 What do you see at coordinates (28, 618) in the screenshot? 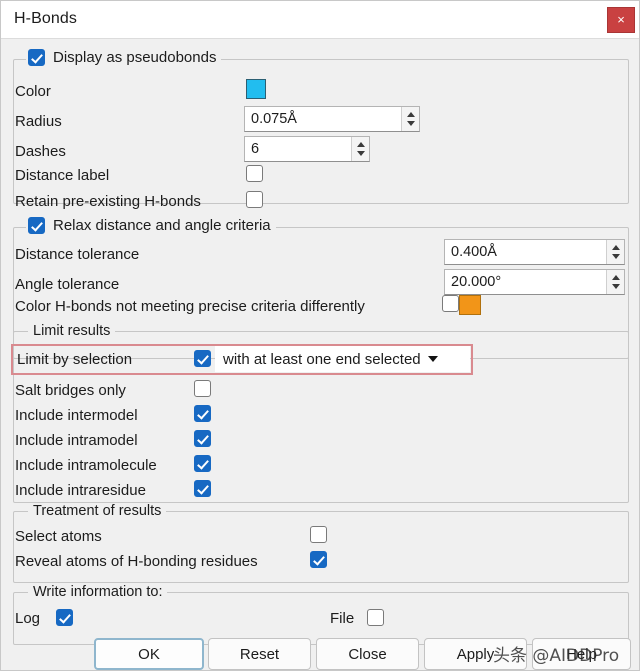
I see `log-label: Log` at bounding box center [28, 618].